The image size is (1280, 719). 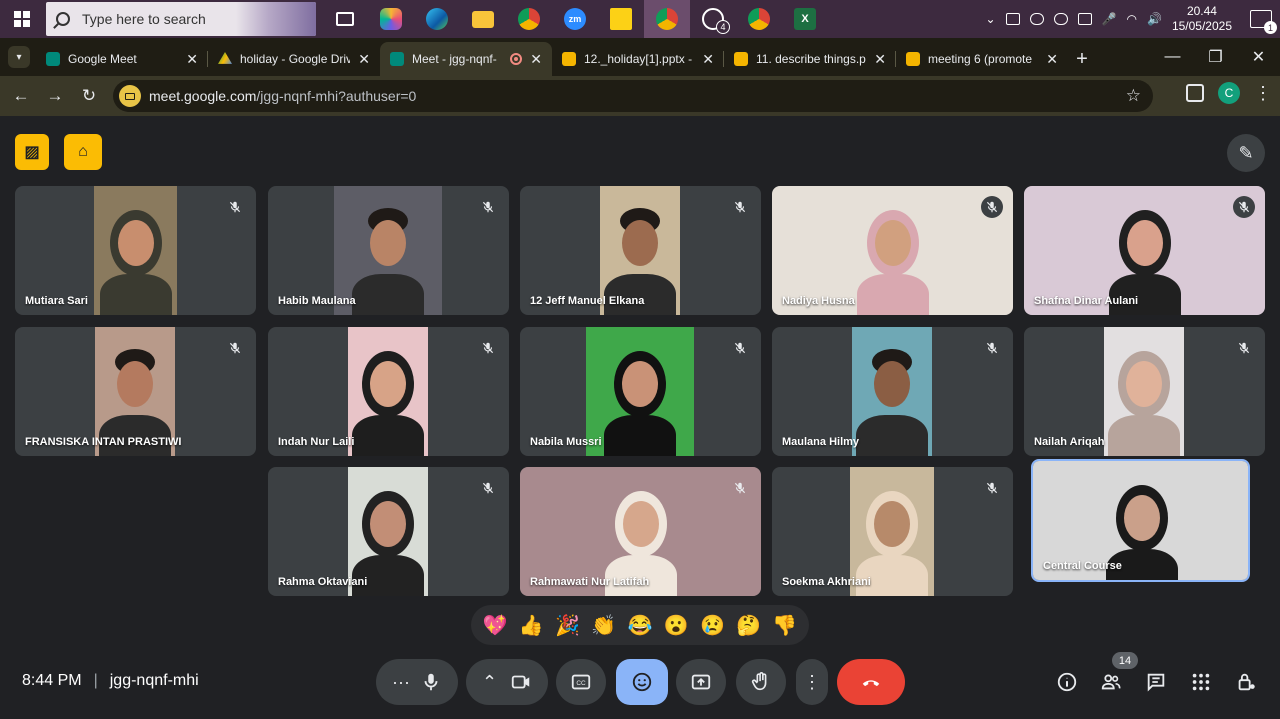 I want to click on more-audio-options-button: ···, so click(x=417, y=682).